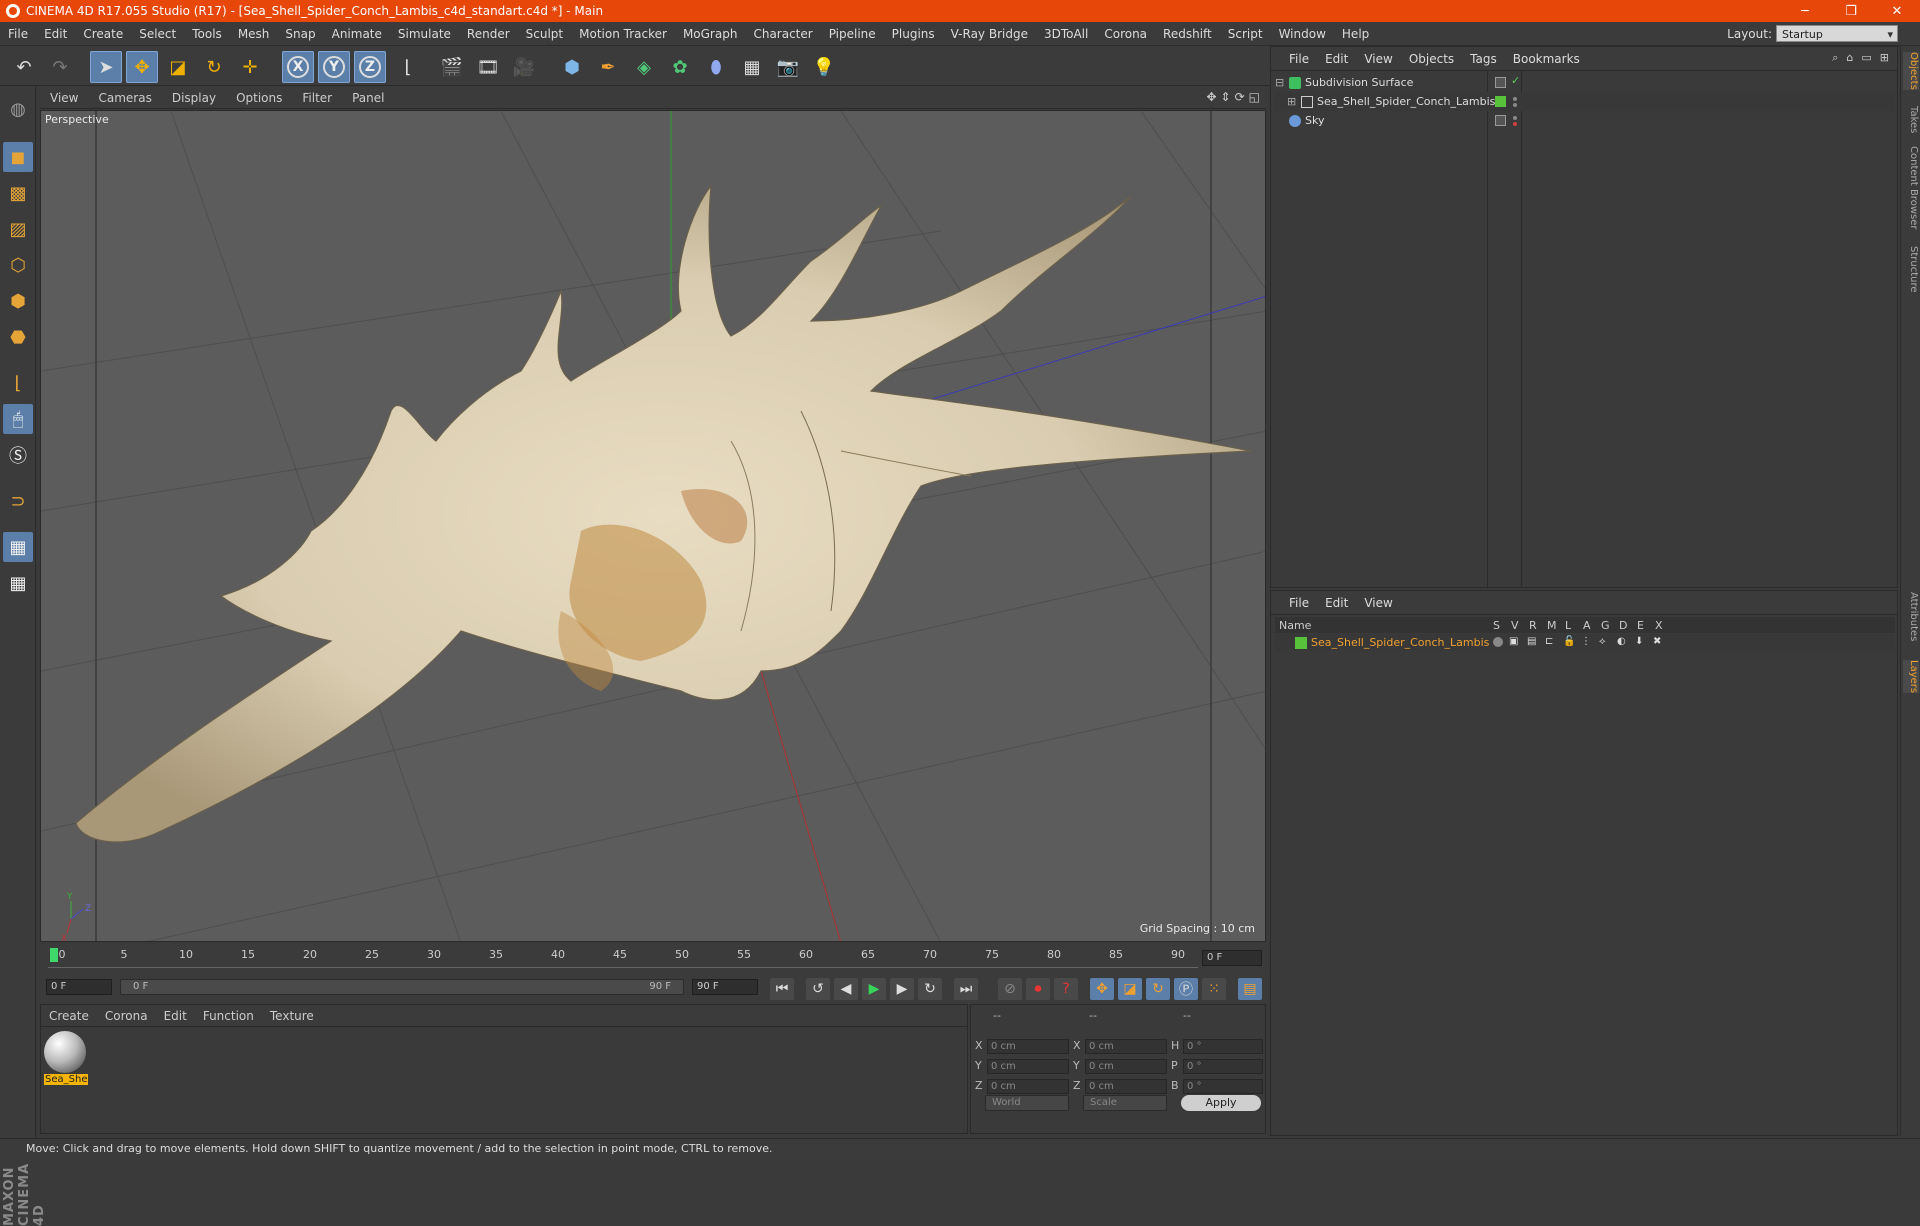 This screenshot has height=1226, width=1920. I want to click on key-pla-icon: ⁙, so click(1214, 989).